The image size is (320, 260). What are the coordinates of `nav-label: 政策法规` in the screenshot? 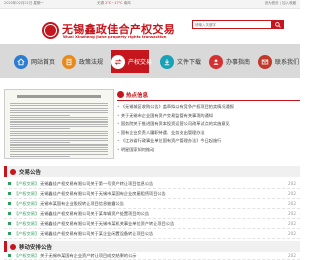 It's located at (91, 62).